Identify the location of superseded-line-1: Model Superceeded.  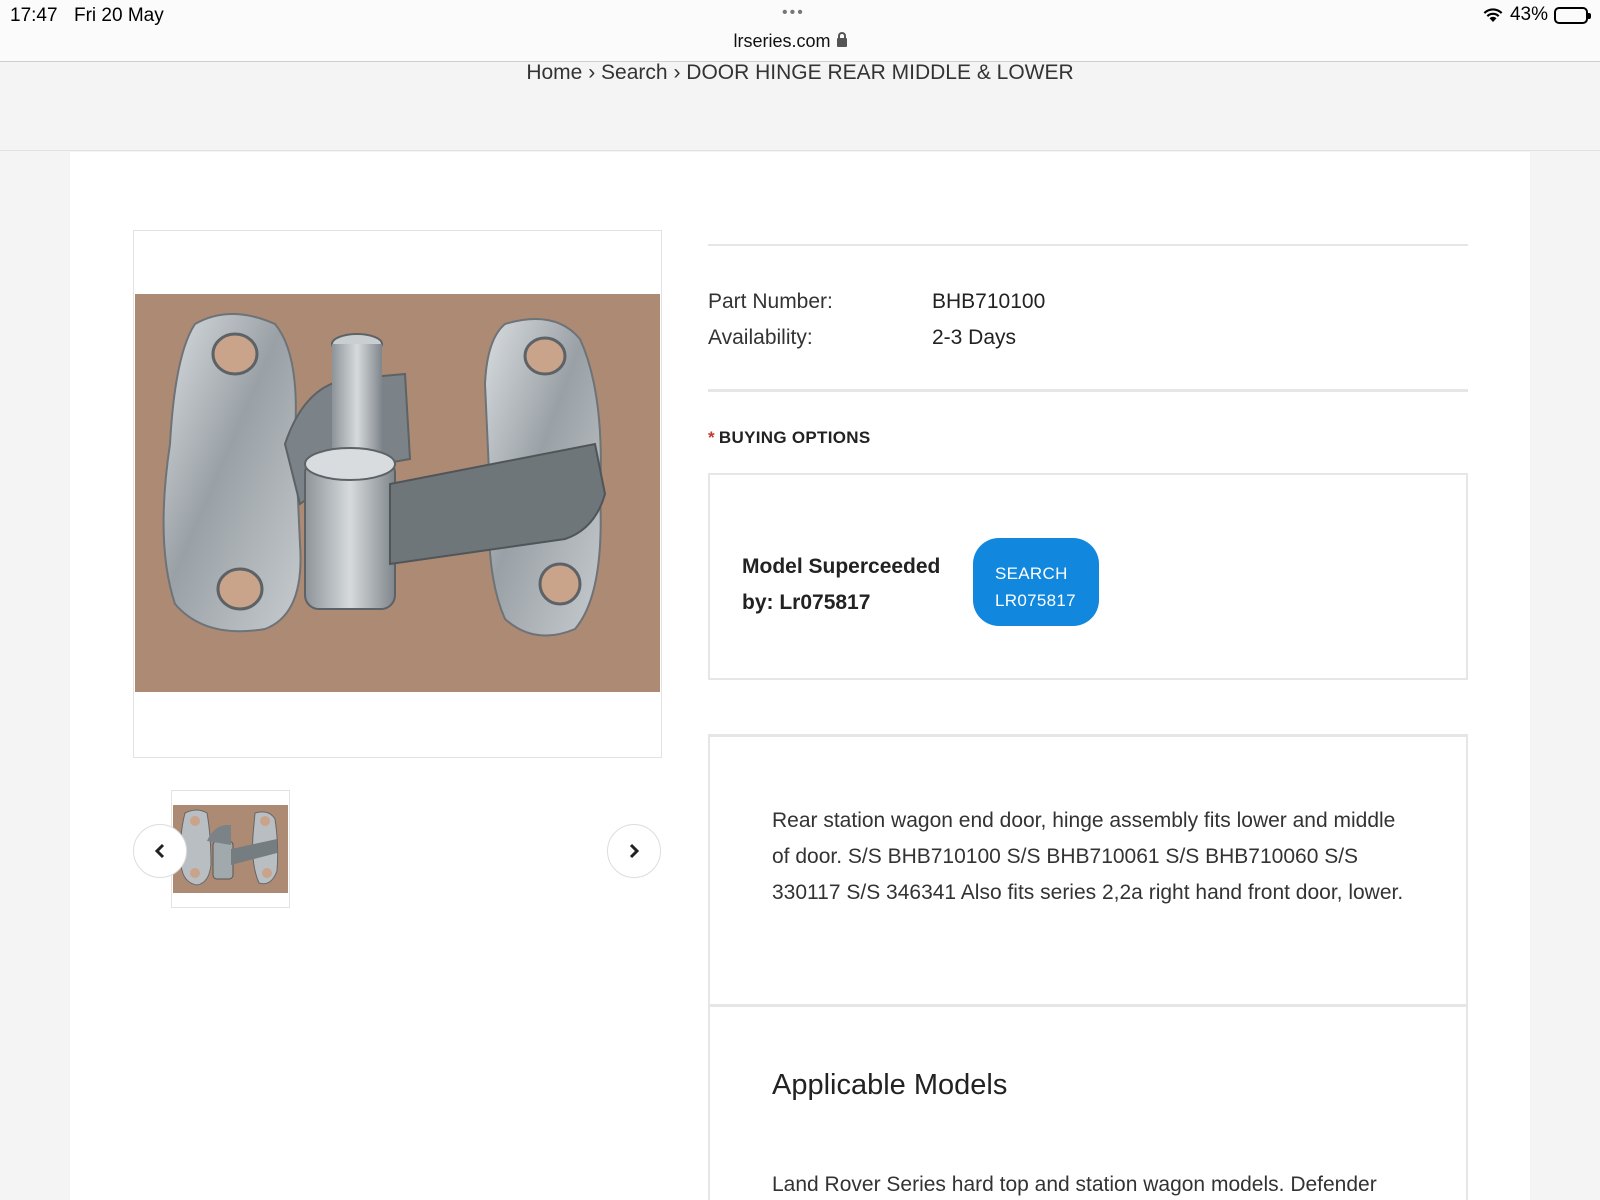
(841, 566).